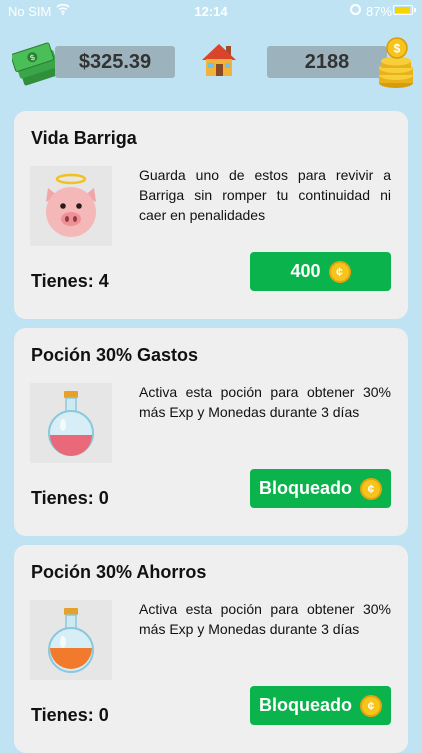 This screenshot has width=422, height=753. I want to click on red-potion-icon, so click(71, 423).